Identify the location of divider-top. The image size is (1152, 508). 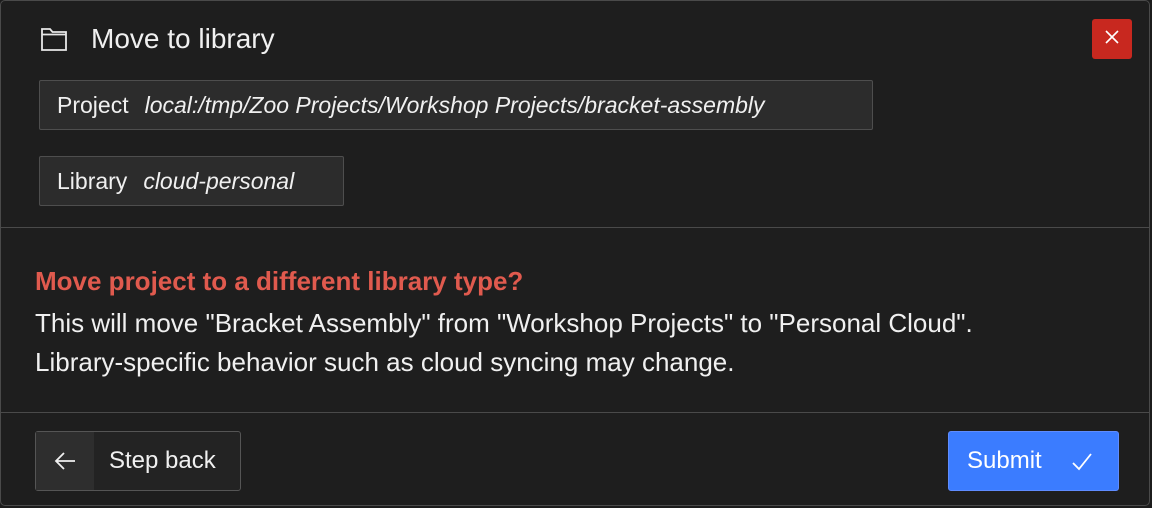
(575, 227).